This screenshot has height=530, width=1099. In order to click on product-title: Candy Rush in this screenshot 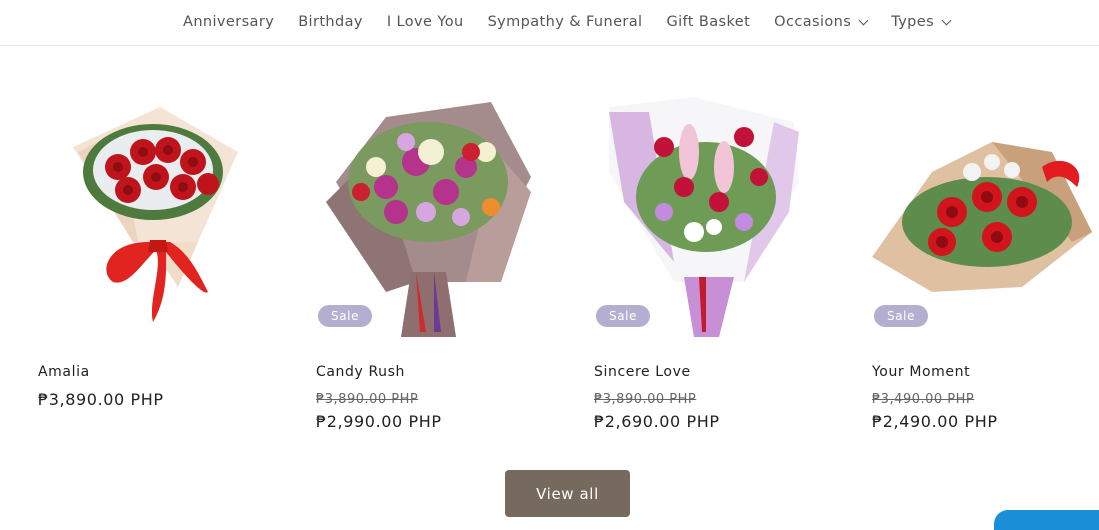, I will do `click(360, 372)`.